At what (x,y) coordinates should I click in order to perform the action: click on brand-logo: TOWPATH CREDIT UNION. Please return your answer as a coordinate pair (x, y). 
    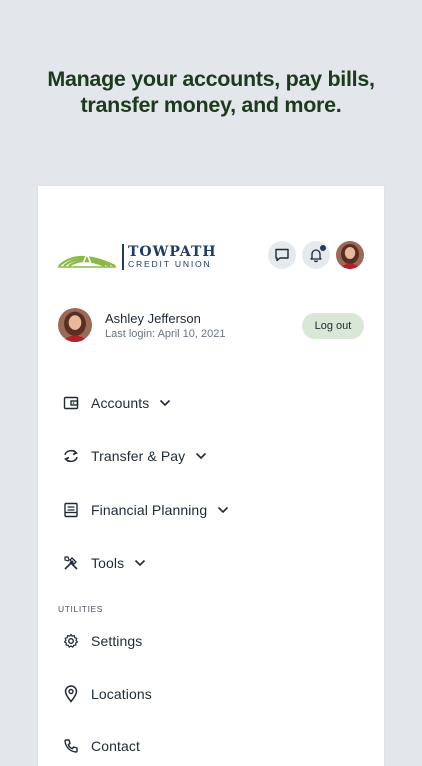
    Looking at the image, I should click on (137, 257).